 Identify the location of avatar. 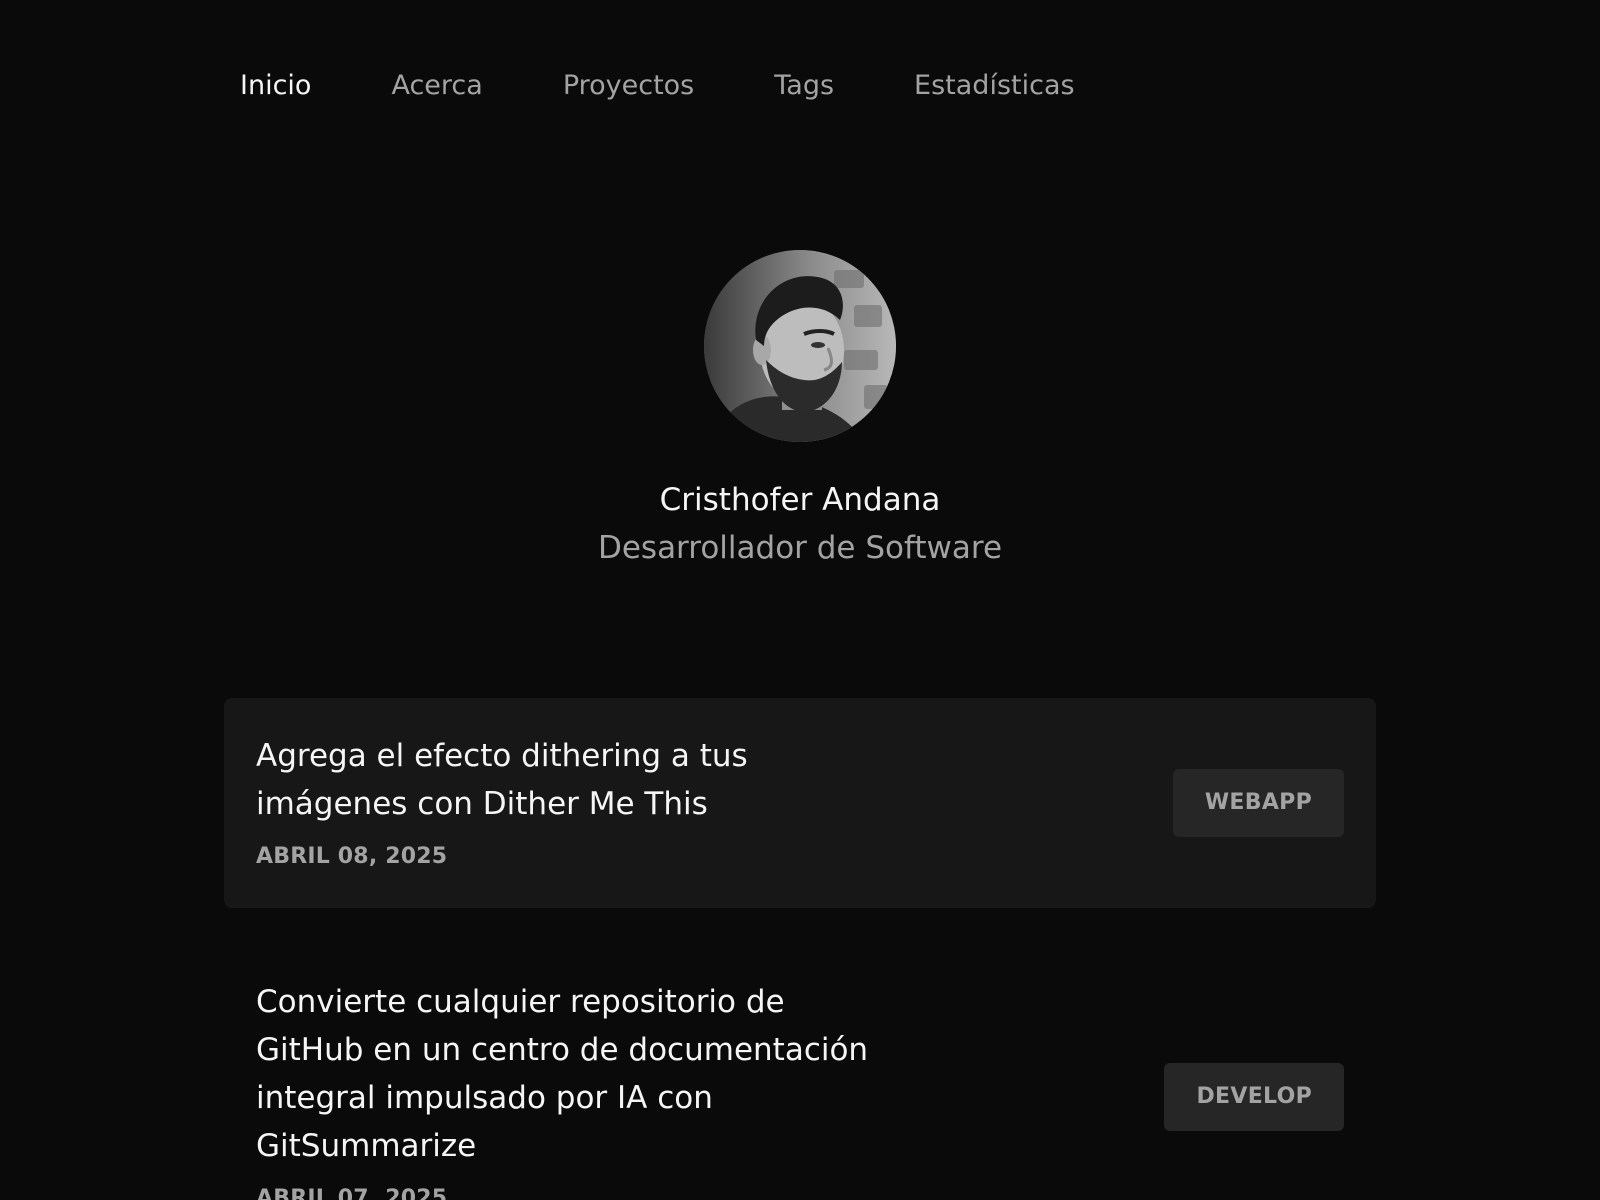
(800, 346).